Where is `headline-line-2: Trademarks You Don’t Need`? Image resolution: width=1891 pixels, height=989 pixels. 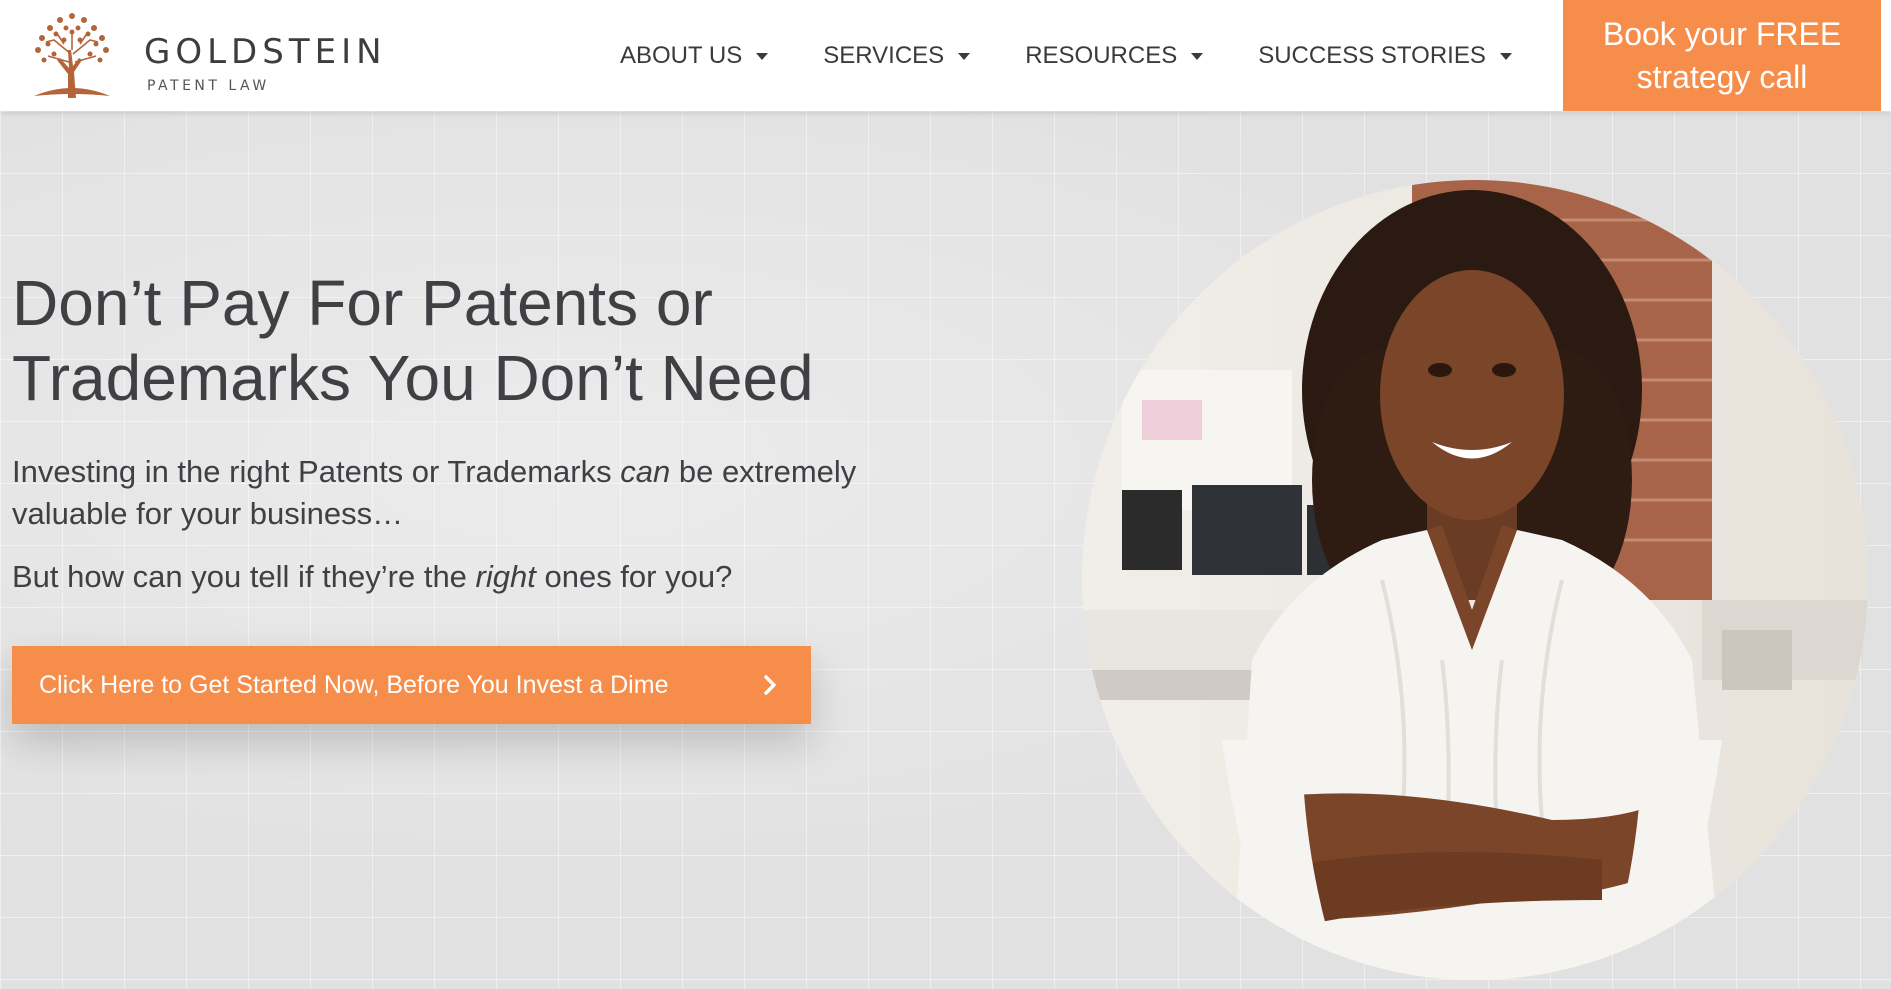
headline-line-2: Trademarks You Don’t Need is located at coordinates (413, 378).